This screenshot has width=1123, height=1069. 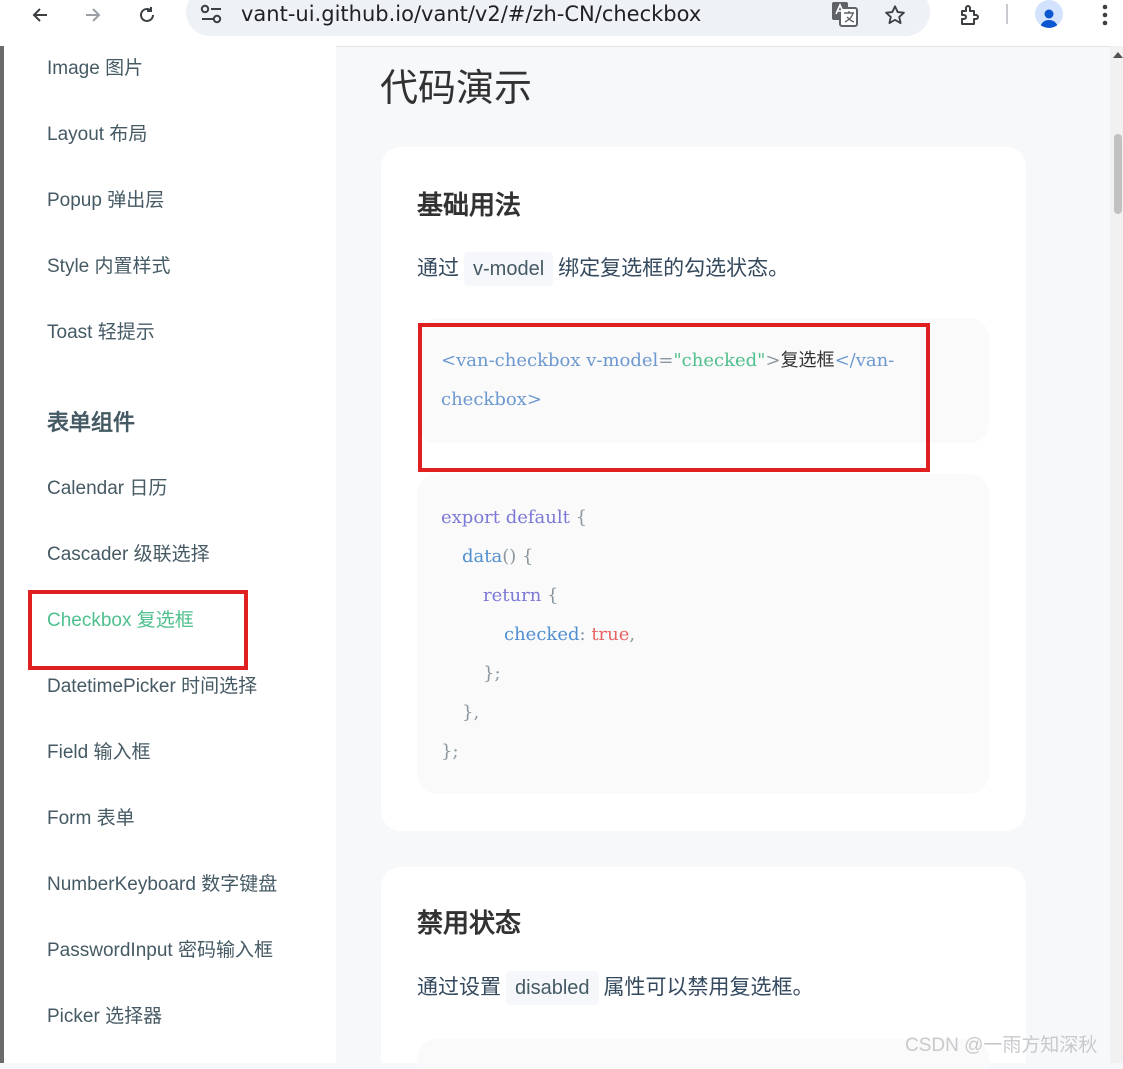 I want to click on section-desc-disabled: 通过设置 disabled 属性可以禁用复选框。, so click(x=615, y=988).